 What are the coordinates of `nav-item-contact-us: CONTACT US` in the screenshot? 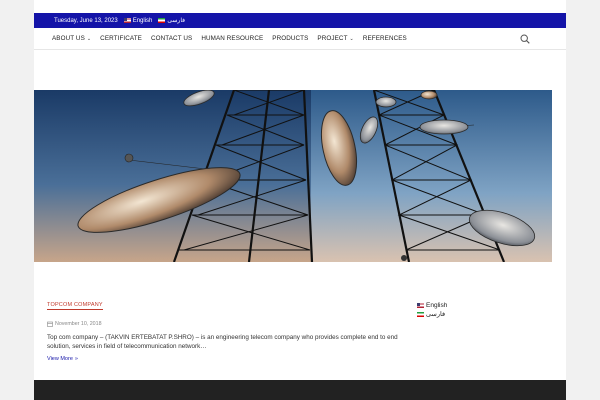 It's located at (171, 38).